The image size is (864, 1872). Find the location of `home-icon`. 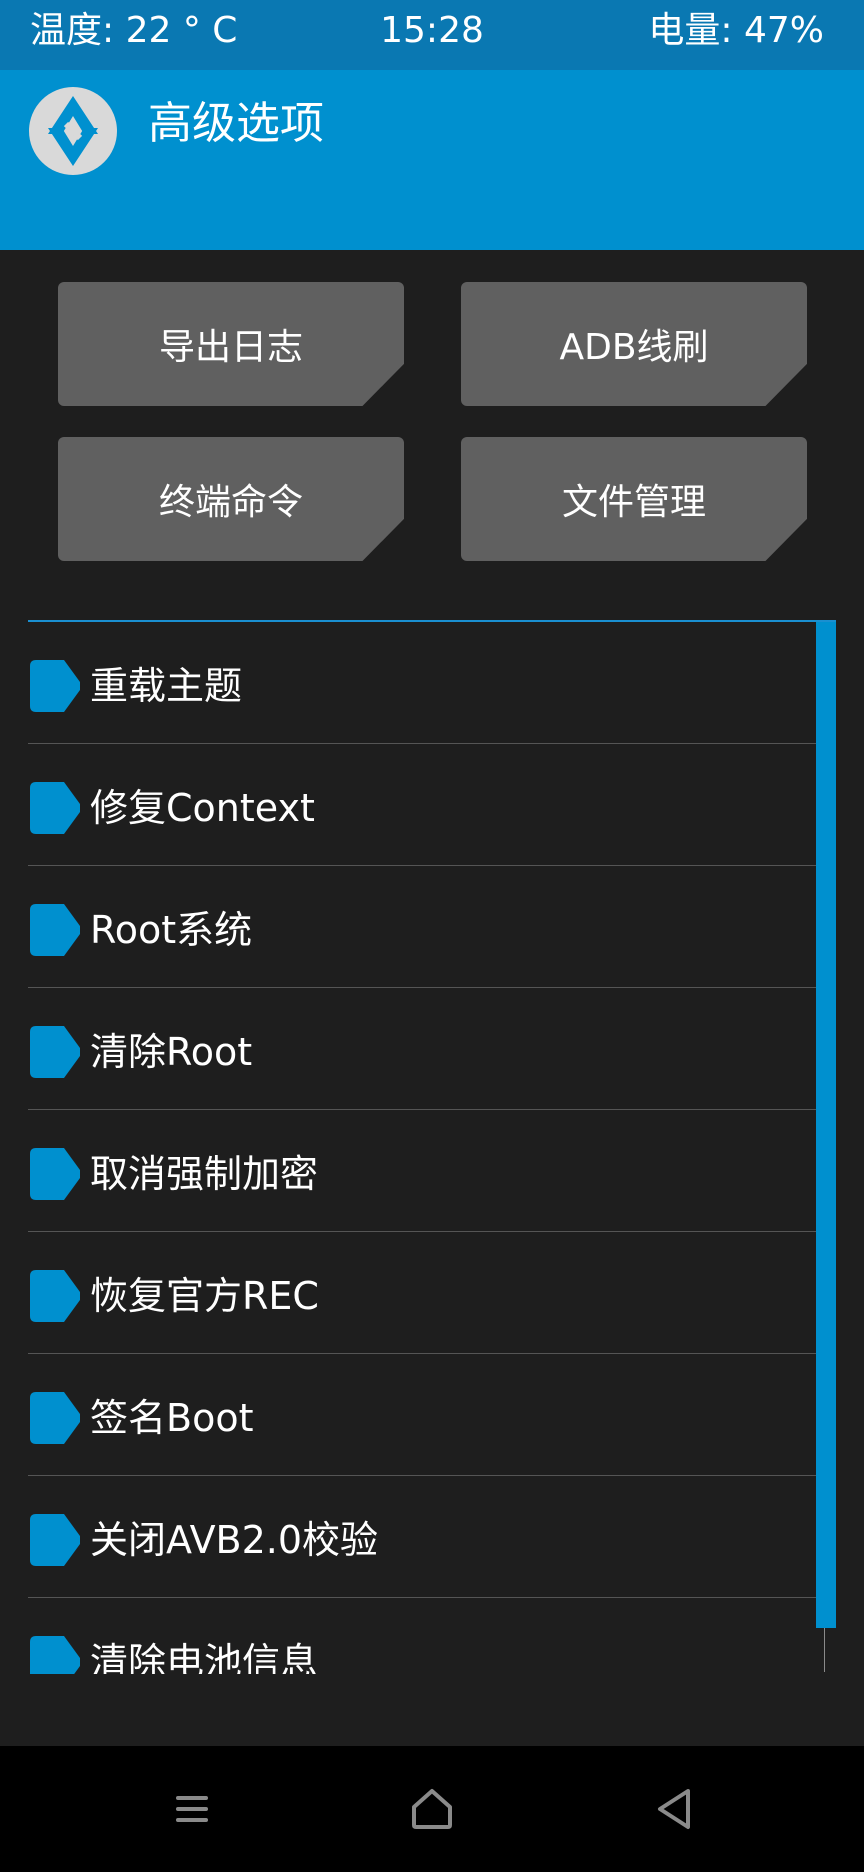

home-icon is located at coordinates (432, 1809).